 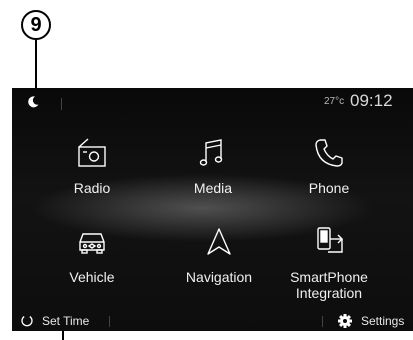 What do you see at coordinates (92, 255) in the screenshot?
I see `menu-item-vehicle: Vehicle` at bounding box center [92, 255].